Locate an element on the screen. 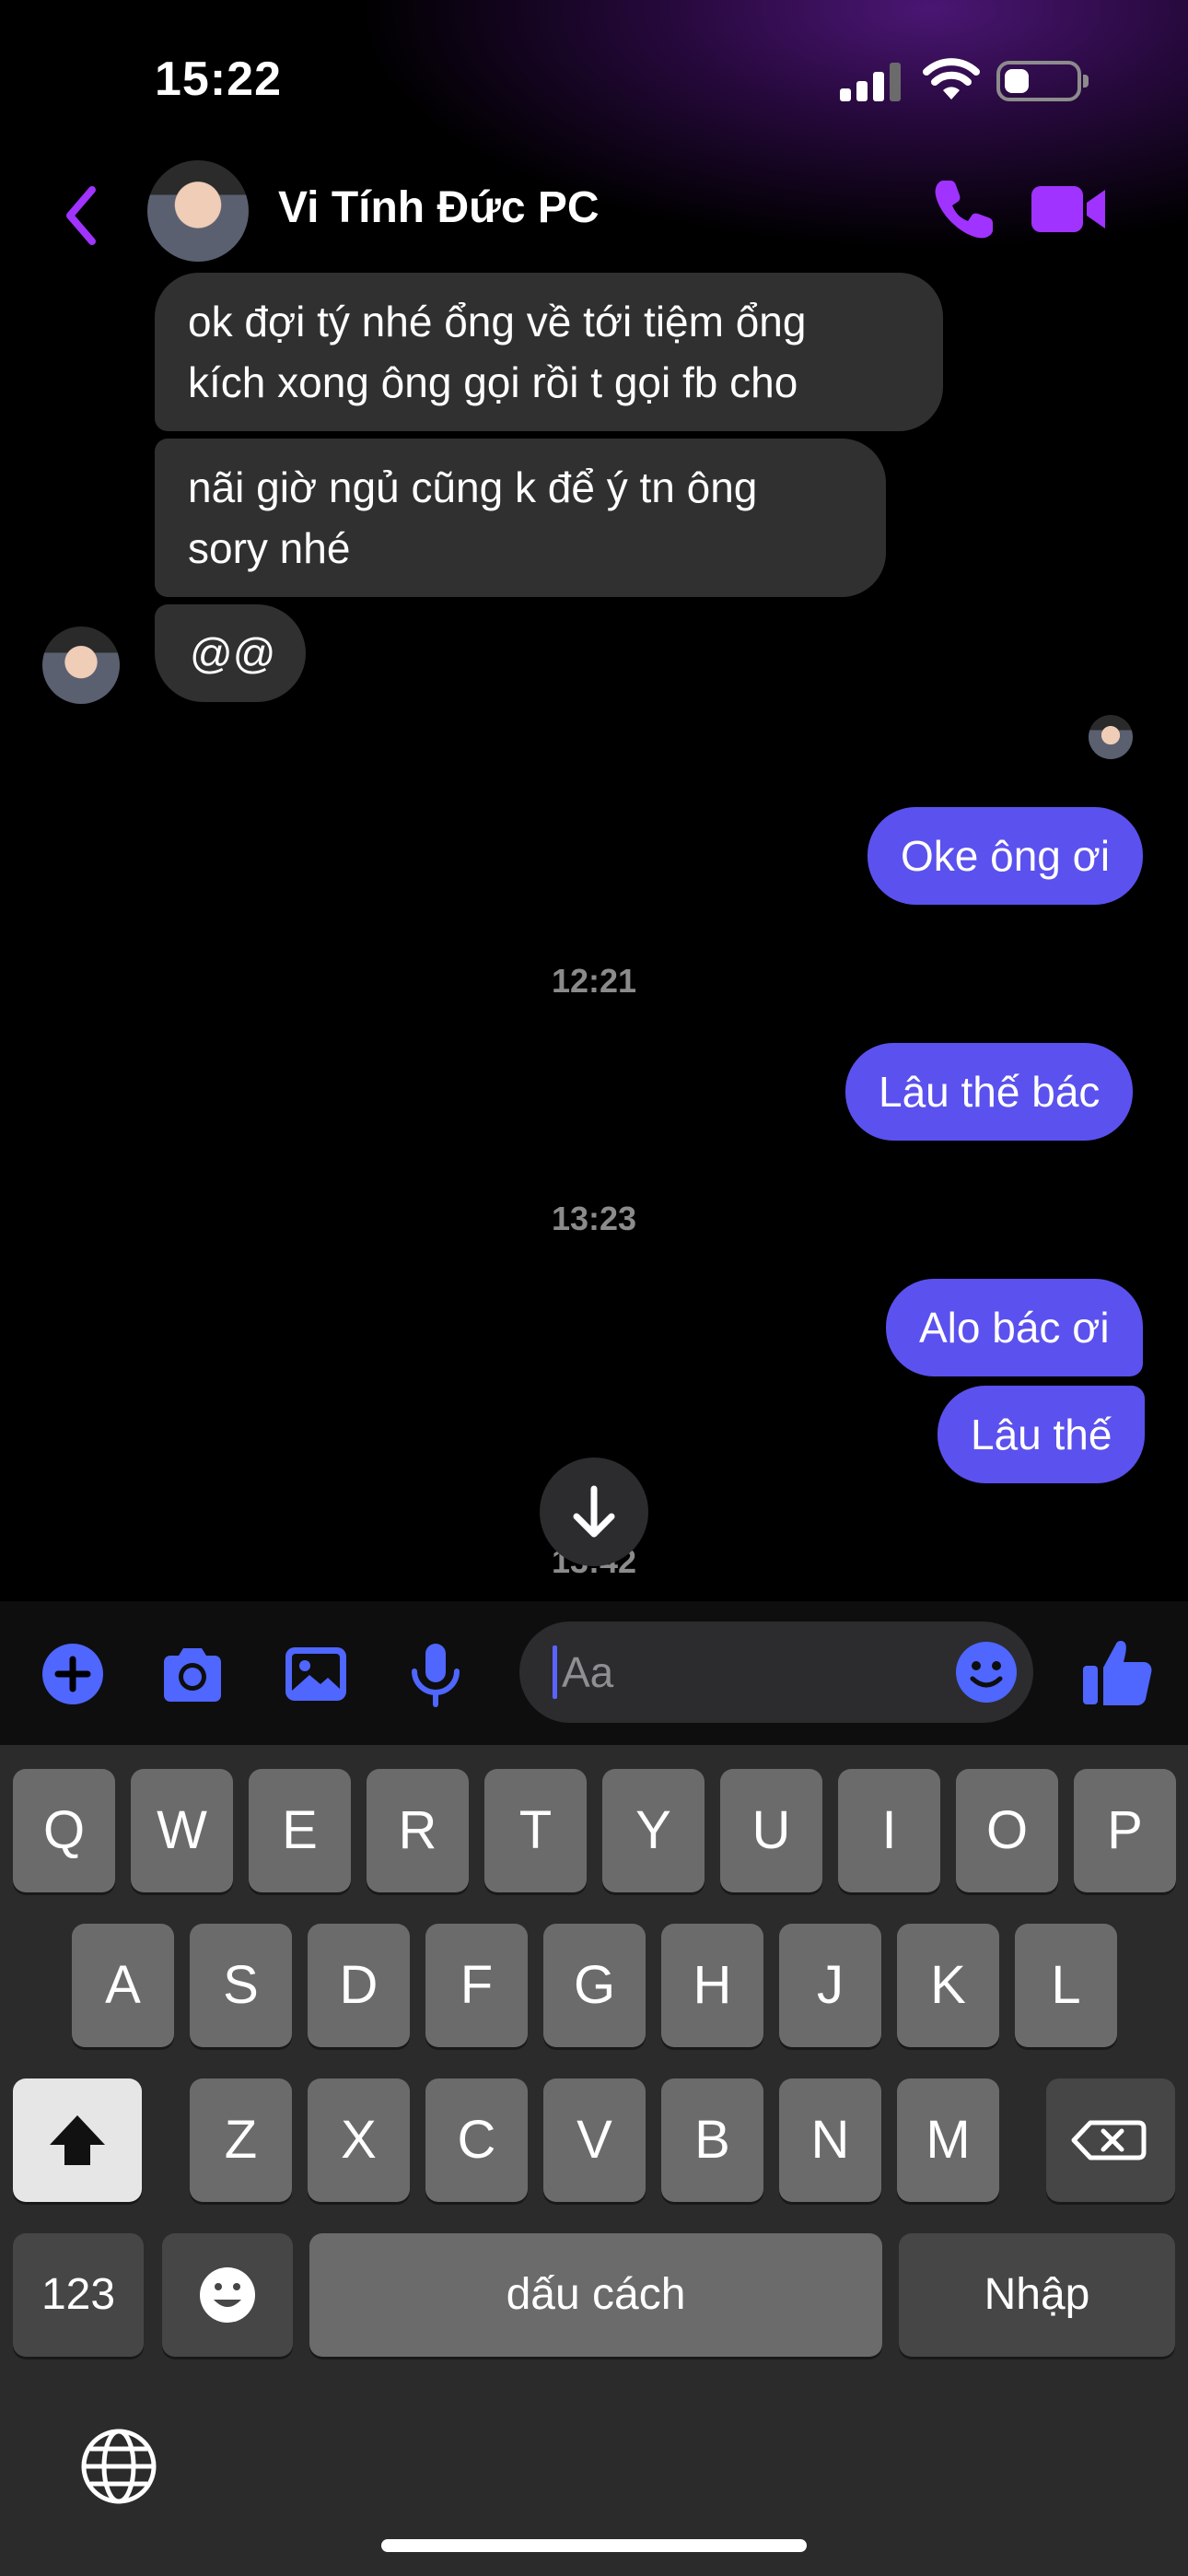  key-e: E is located at coordinates (300, 1830).